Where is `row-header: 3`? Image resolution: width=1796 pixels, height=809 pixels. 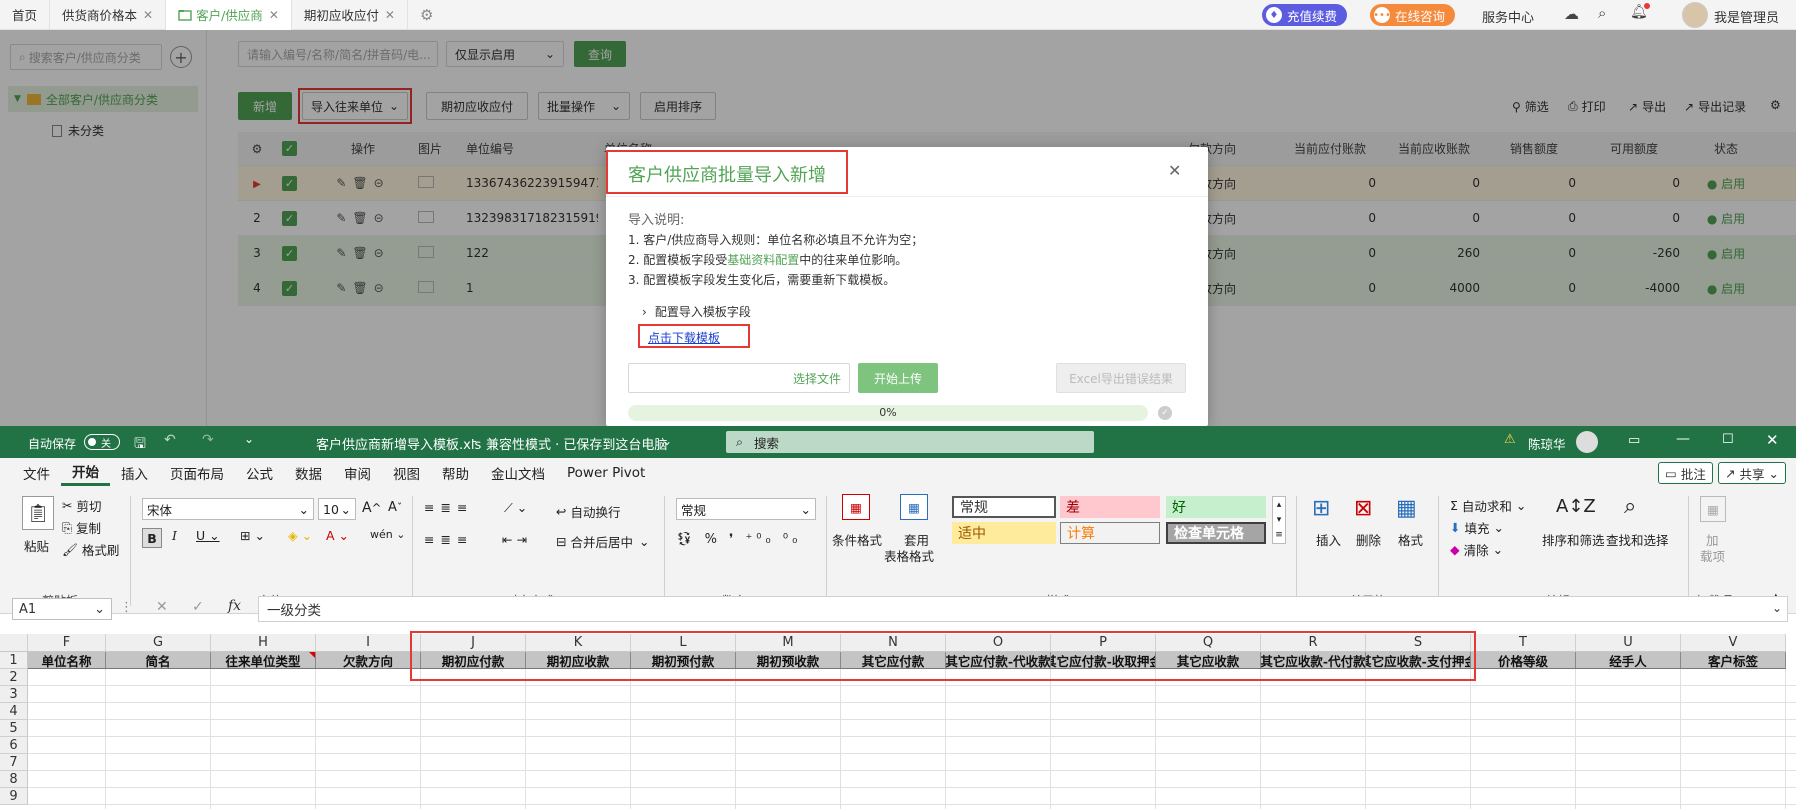 row-header: 3 is located at coordinates (14, 694).